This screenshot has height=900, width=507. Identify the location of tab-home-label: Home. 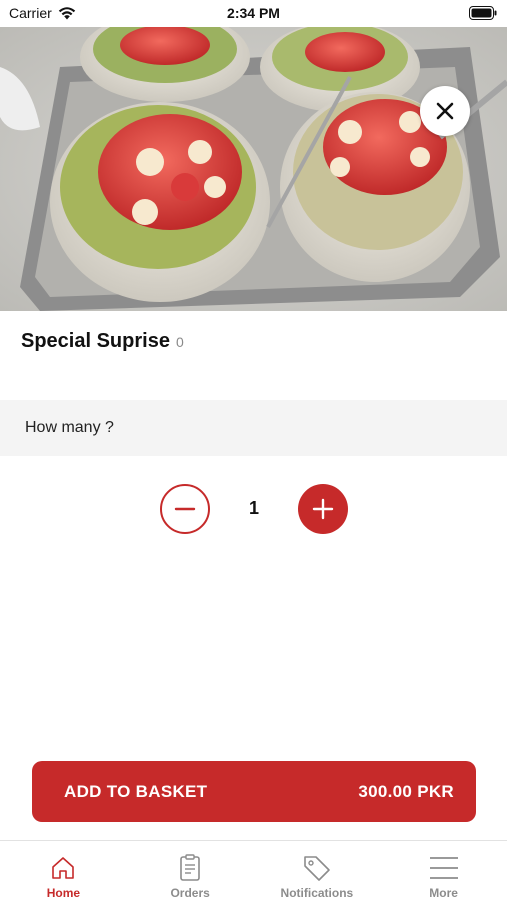
(63, 893).